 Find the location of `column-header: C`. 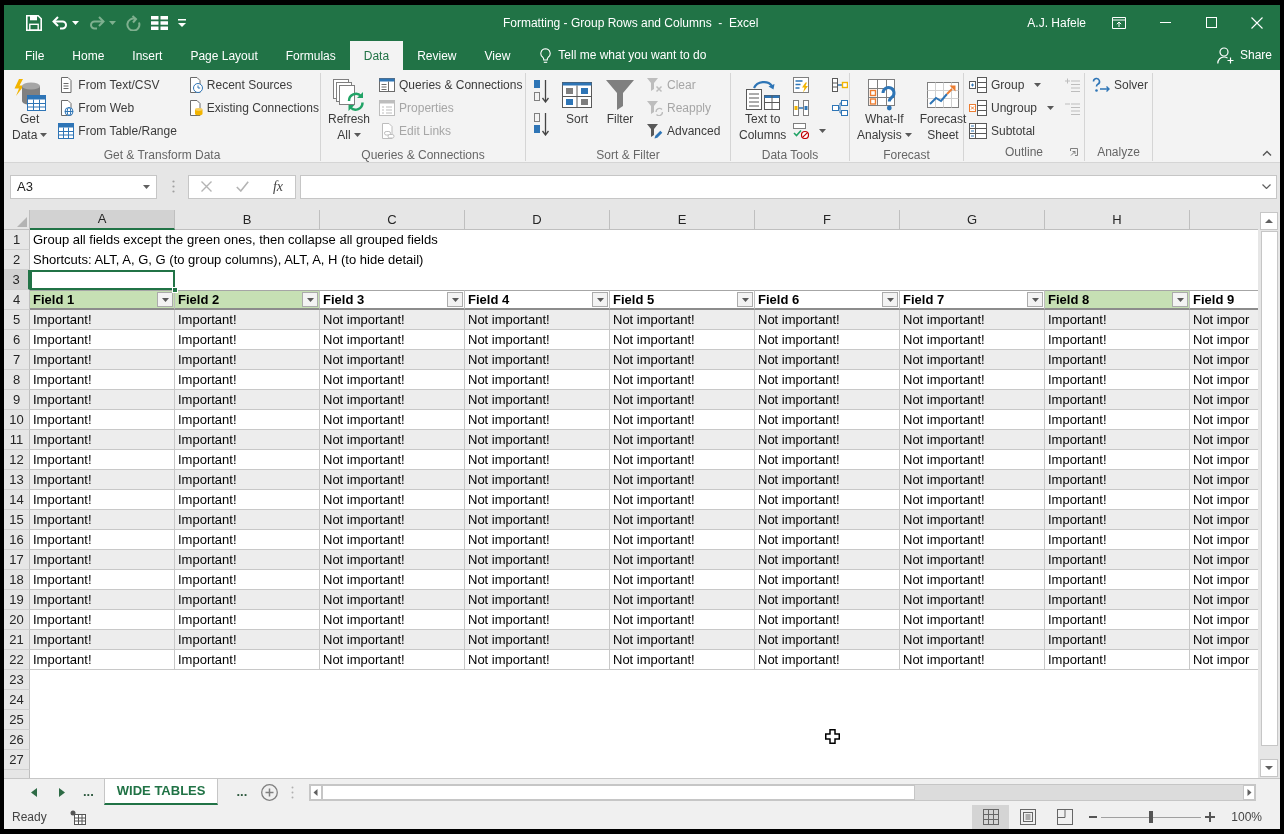

column-header: C is located at coordinates (392, 220).